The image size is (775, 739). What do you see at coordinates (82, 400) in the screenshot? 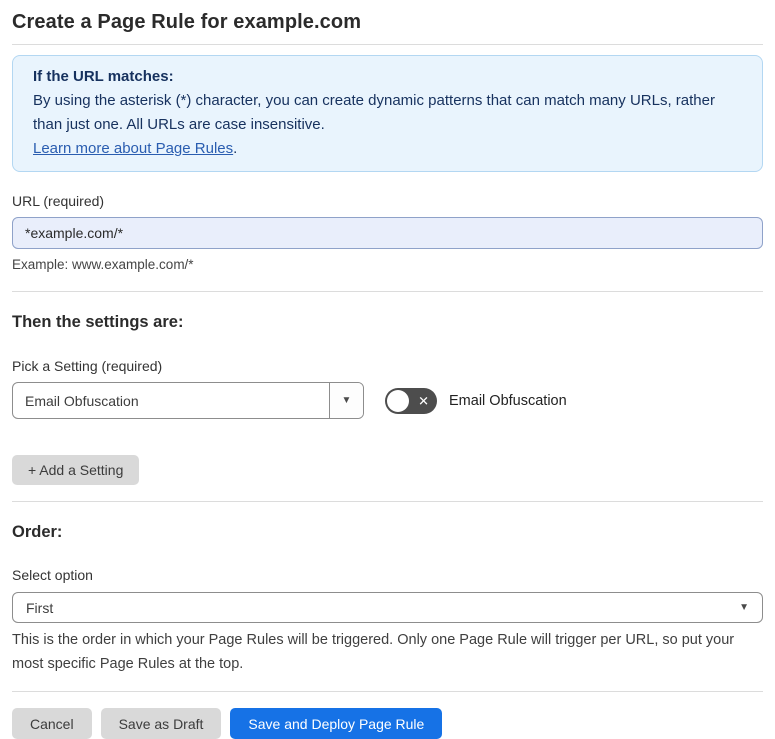
I see `setting-select-value: Email Obfuscation` at bounding box center [82, 400].